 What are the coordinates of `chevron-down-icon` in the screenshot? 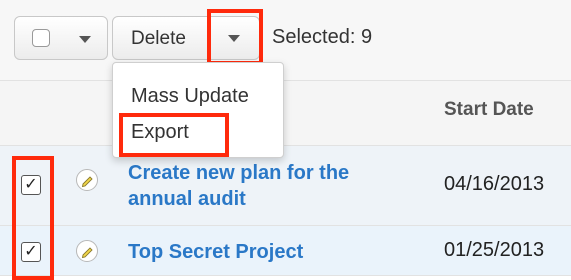 It's located at (85, 39).